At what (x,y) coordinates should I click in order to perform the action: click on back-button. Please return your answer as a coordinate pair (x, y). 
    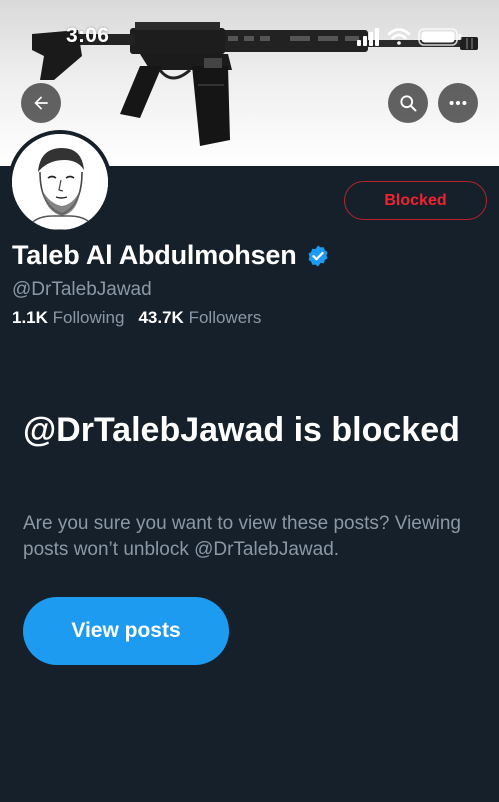
    Looking at the image, I should click on (41, 103).